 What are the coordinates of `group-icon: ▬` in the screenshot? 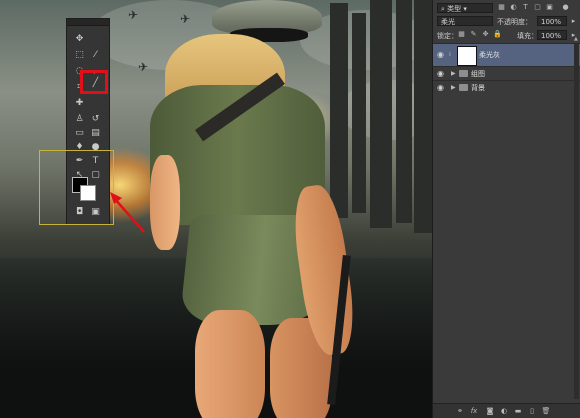 It's located at (518, 411).